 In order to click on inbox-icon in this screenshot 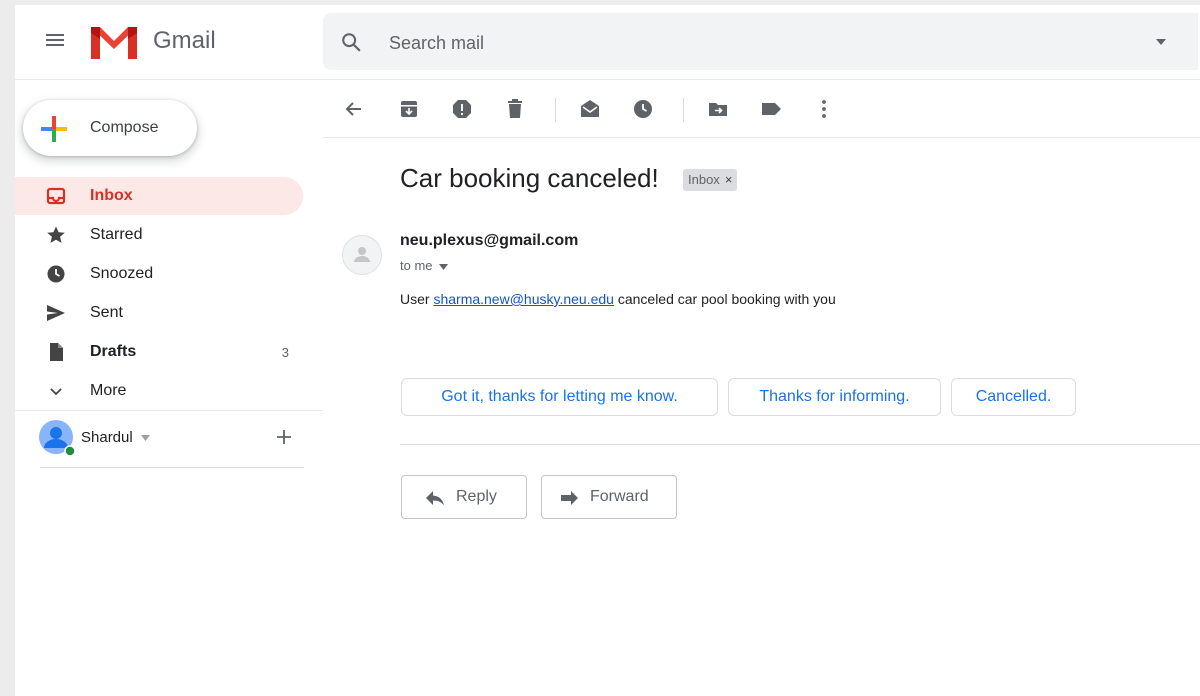, I will do `click(56, 196)`.